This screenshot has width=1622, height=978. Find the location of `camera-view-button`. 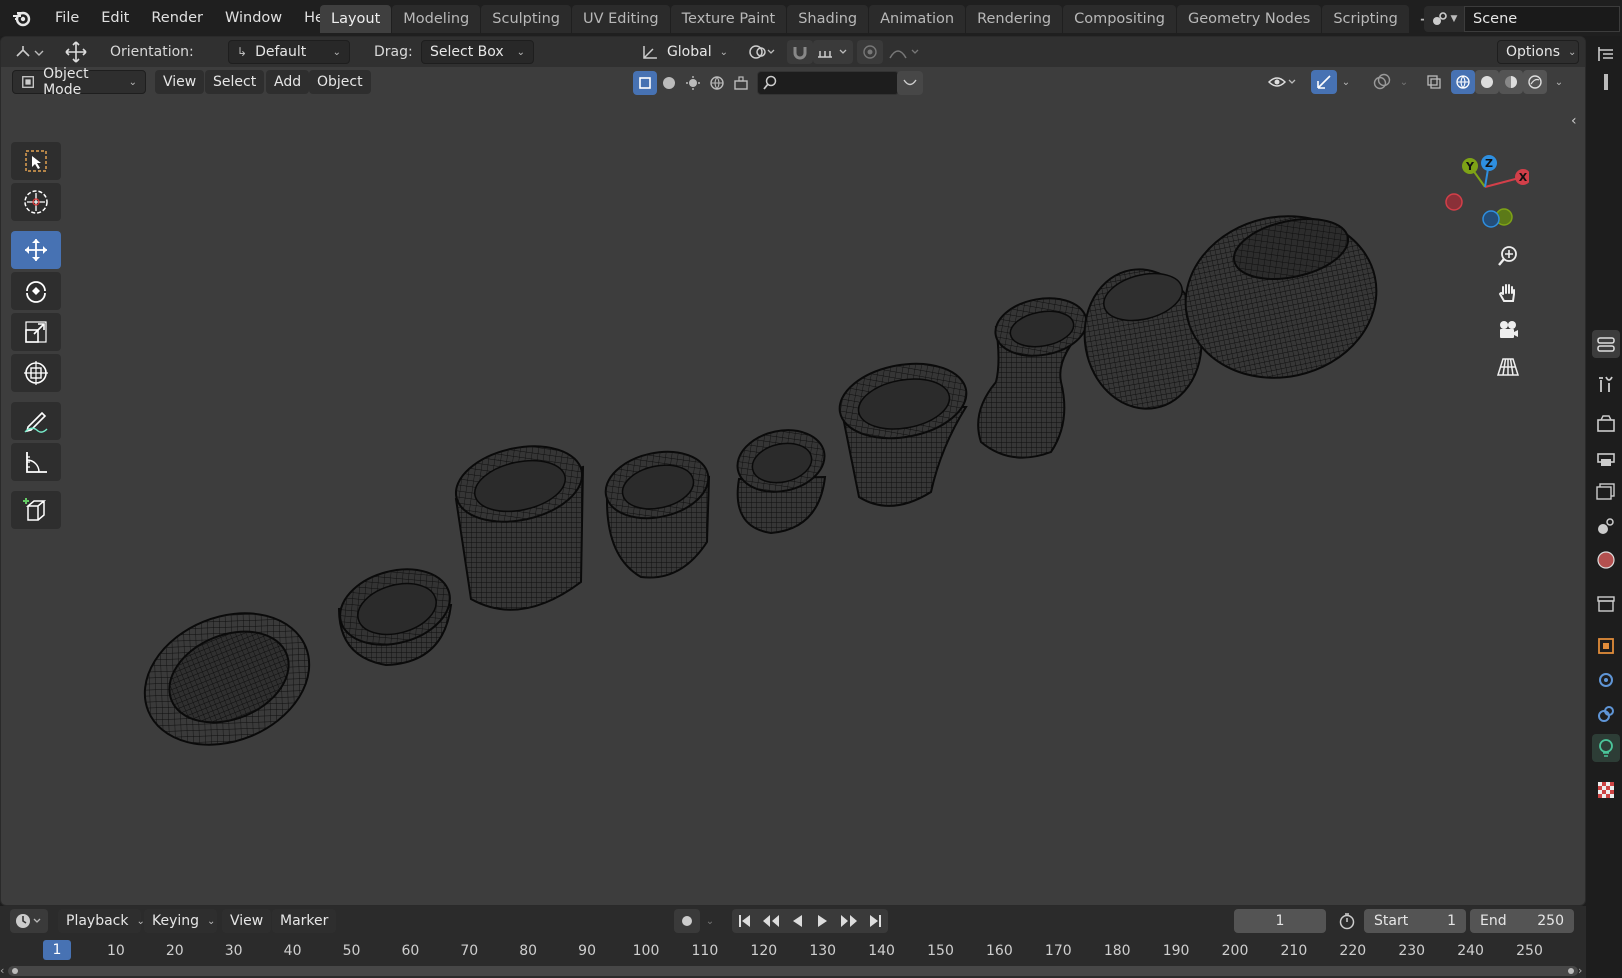

camera-view-button is located at coordinates (1508, 330).